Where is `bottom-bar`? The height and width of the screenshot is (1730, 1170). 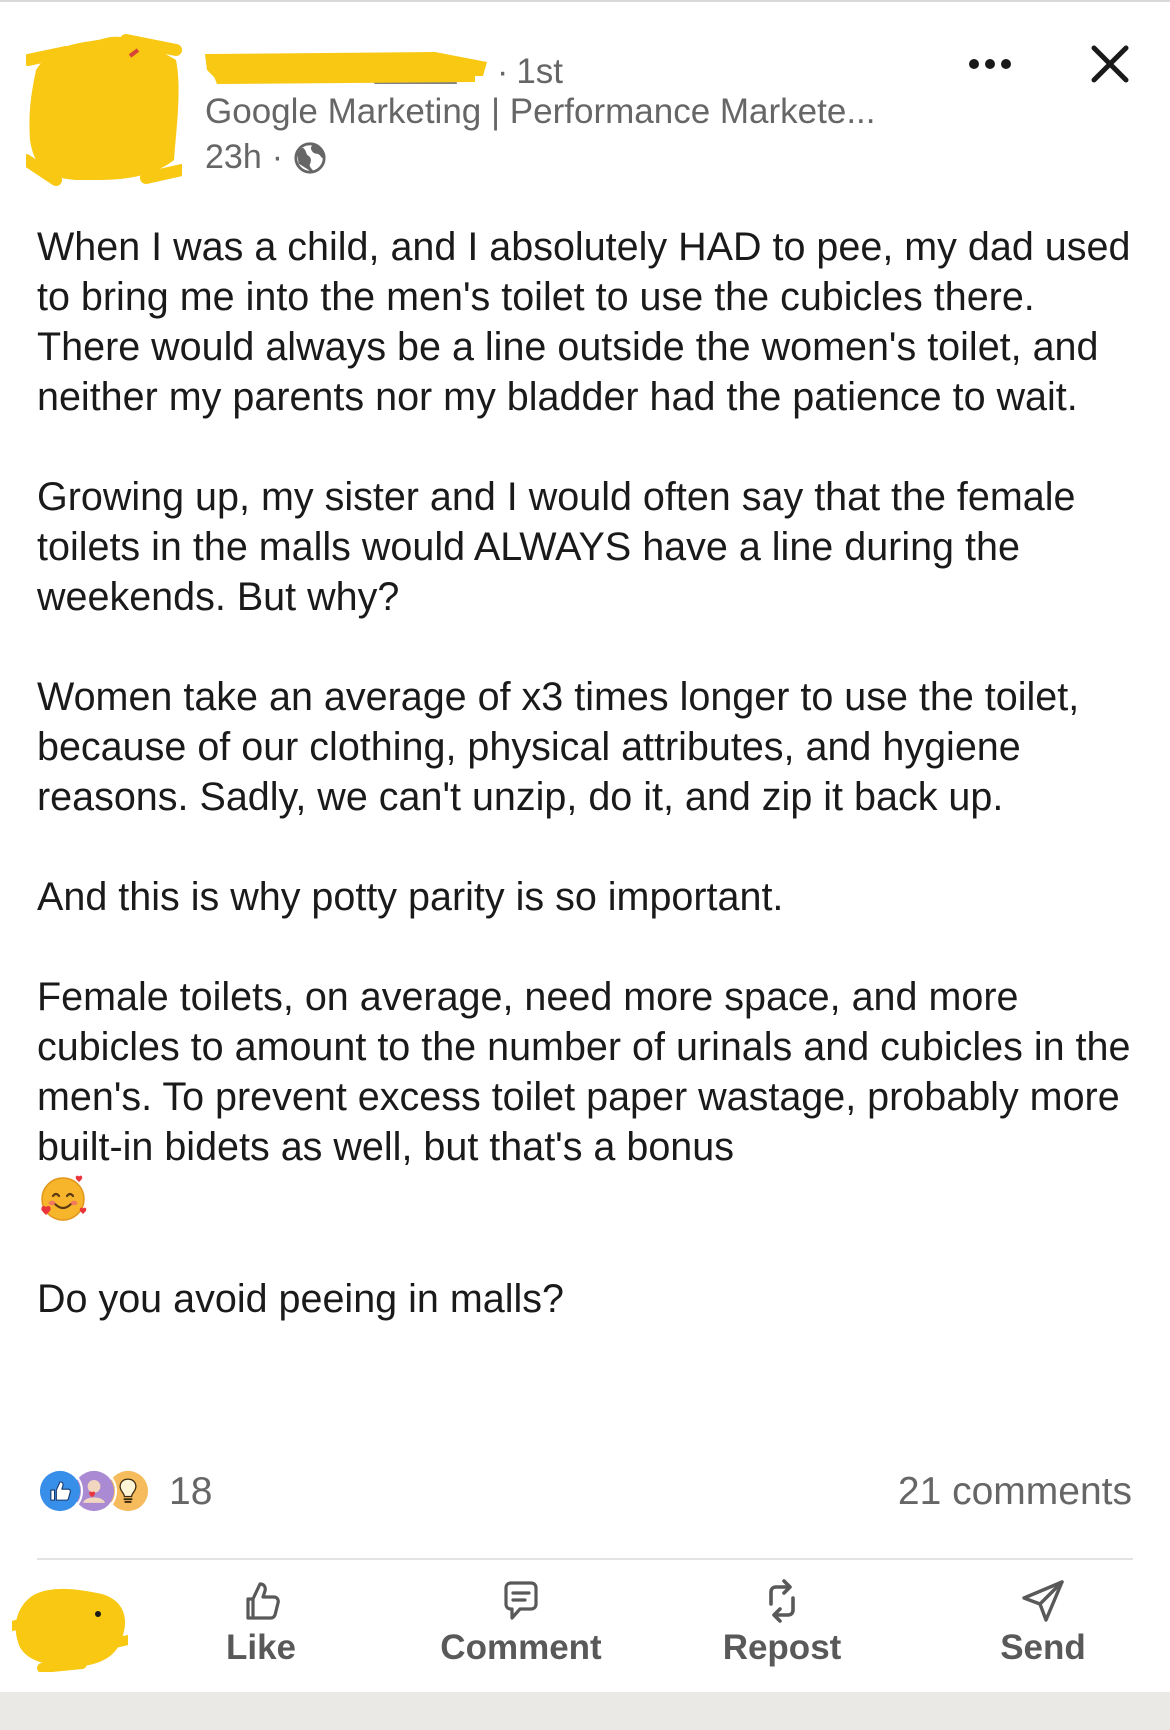 bottom-bar is located at coordinates (585, 1711).